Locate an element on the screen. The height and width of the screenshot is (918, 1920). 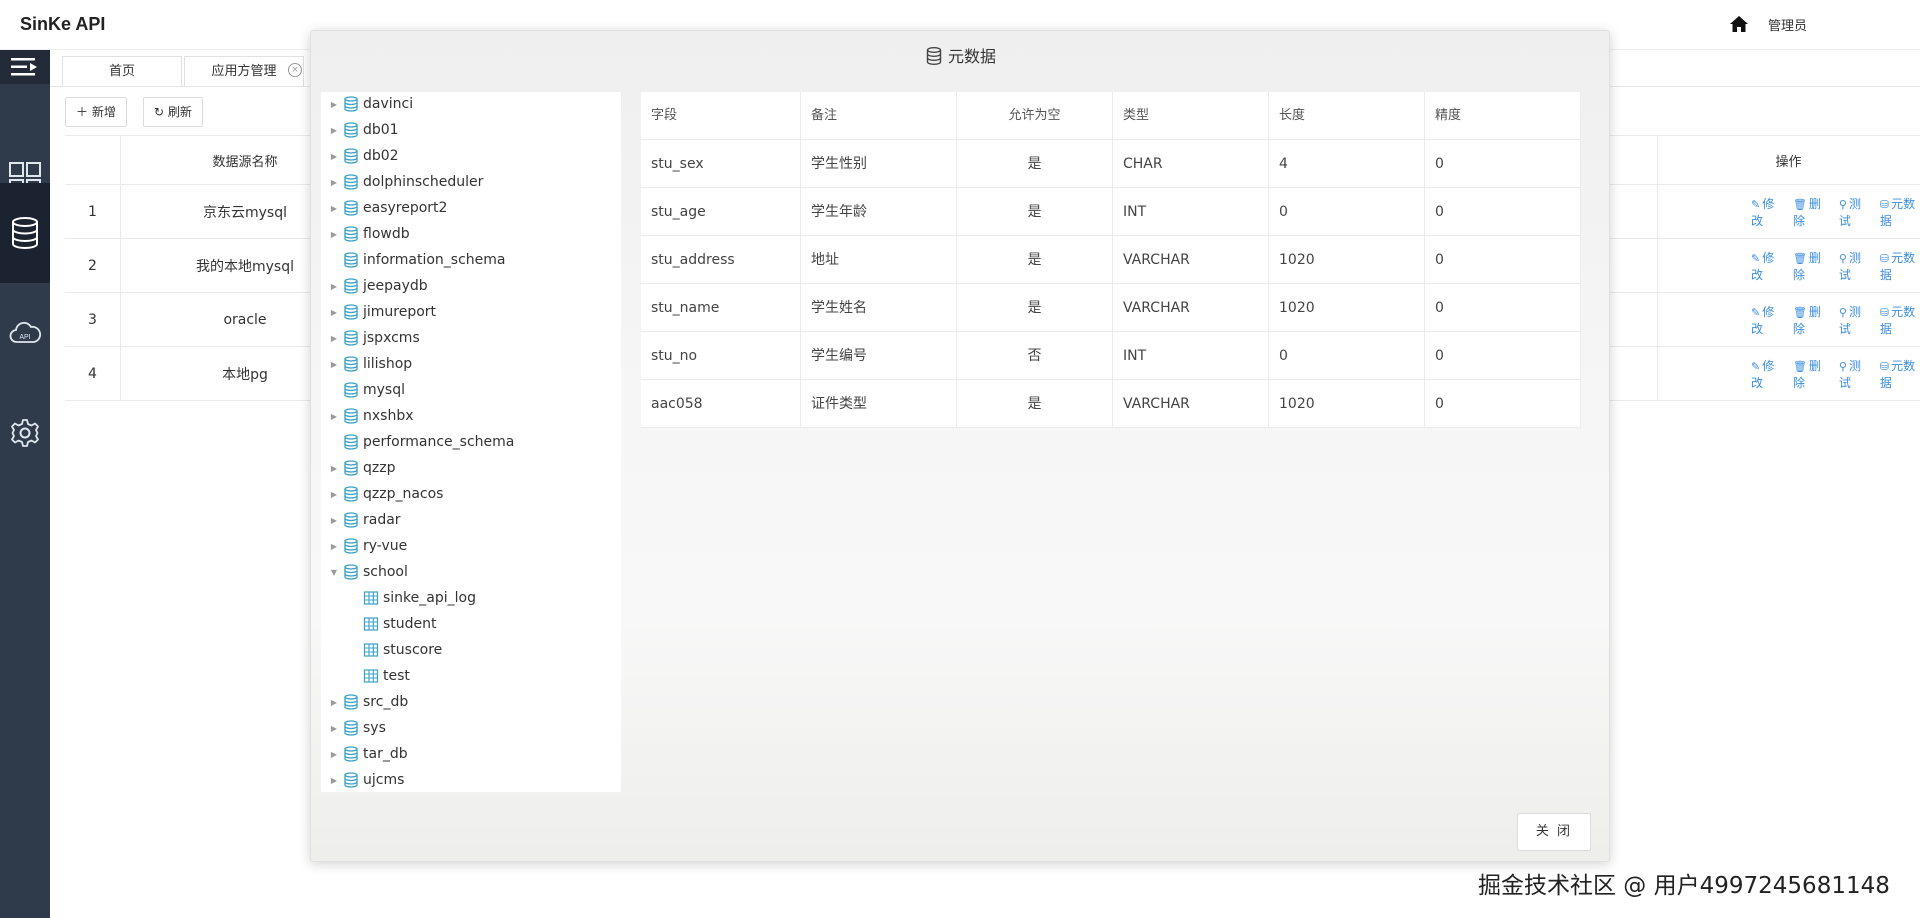
close-button: 关 闭 is located at coordinates (1554, 832).